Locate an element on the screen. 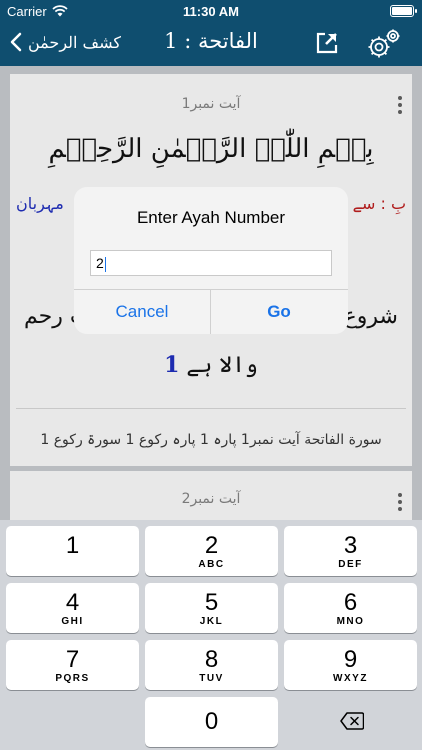 This screenshot has width=422, height=750. word-meaning: بِ : سے is located at coordinates (379, 203).